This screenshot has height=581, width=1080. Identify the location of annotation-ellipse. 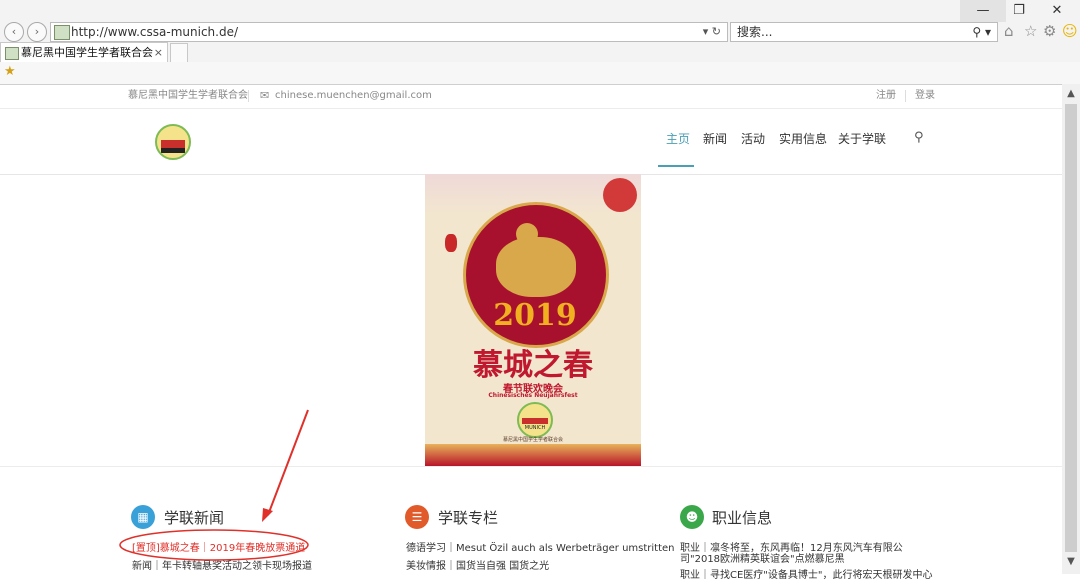
(214, 545).